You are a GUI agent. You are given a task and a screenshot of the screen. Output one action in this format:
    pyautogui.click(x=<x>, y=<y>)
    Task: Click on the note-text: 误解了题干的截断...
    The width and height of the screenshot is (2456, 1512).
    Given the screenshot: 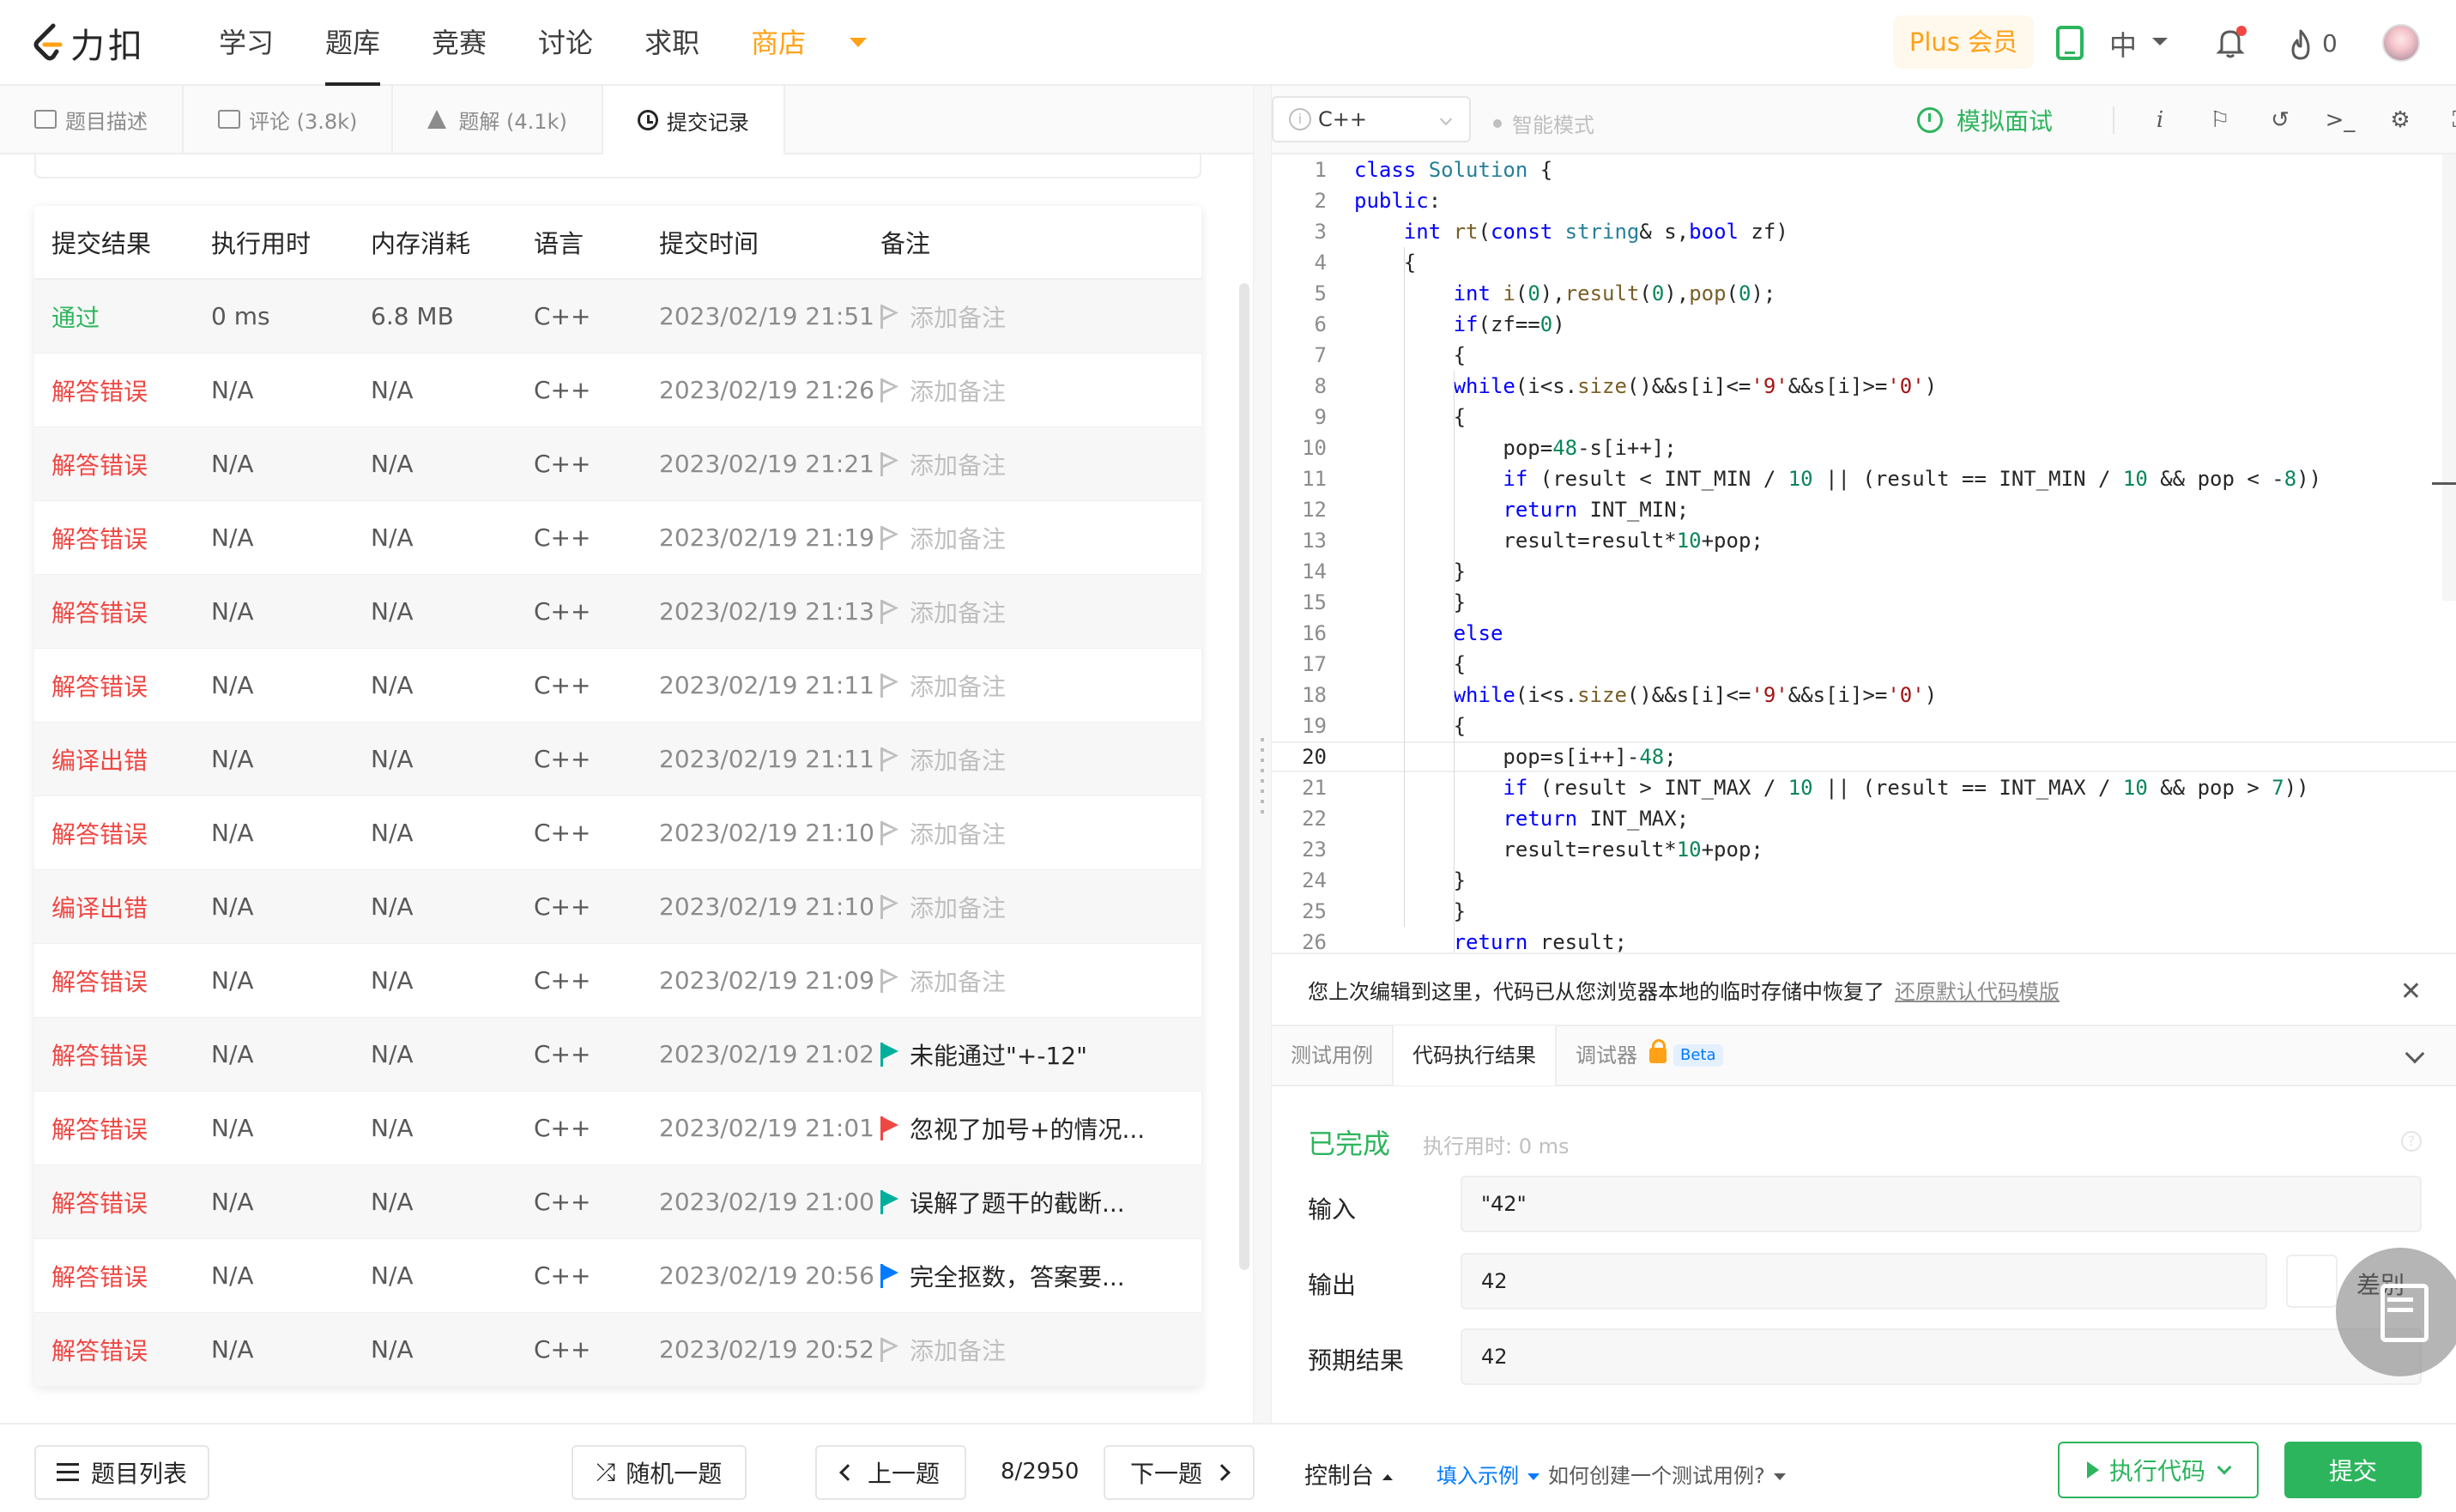 What is the action you would take?
    pyautogui.click(x=1017, y=1202)
    